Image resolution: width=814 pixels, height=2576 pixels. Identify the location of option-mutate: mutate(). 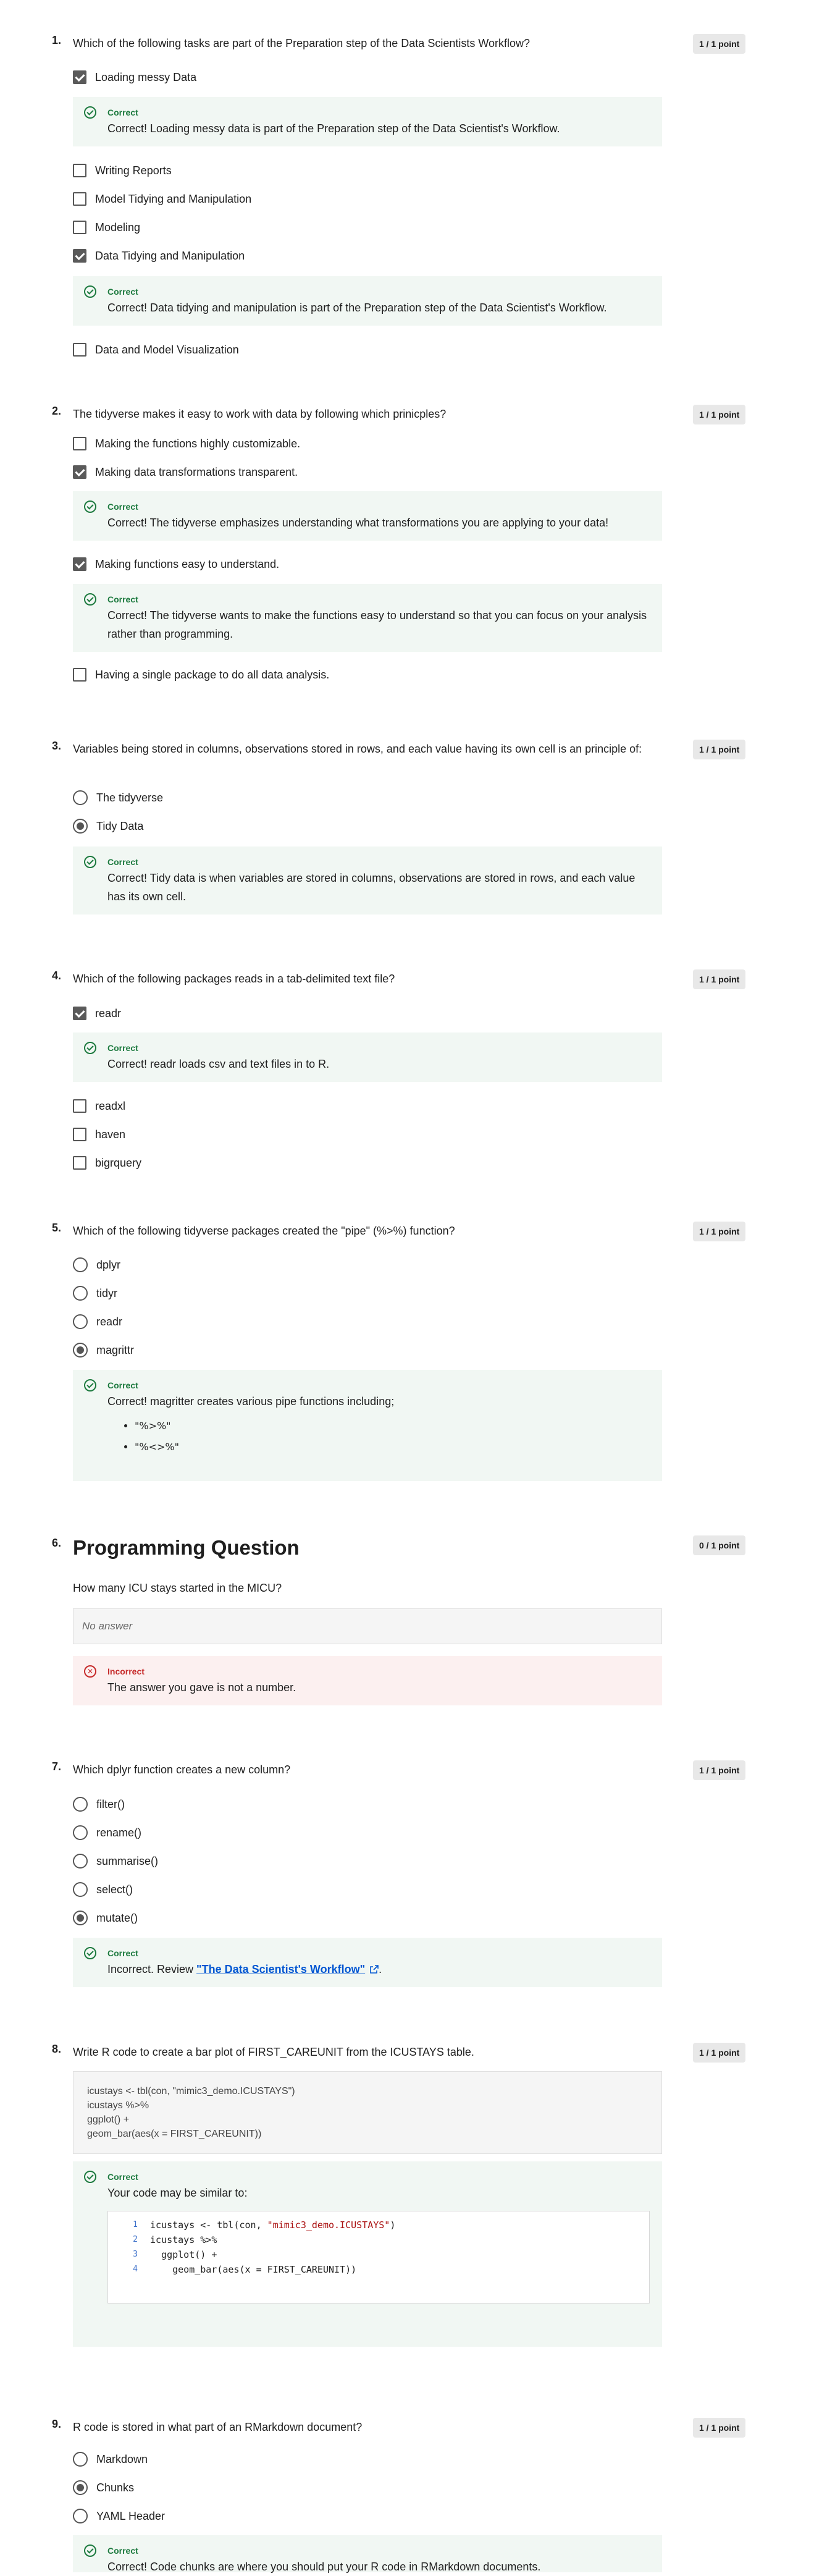
(105, 1918).